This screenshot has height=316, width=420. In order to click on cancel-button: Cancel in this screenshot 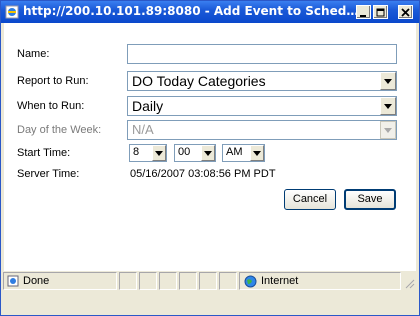, I will do `click(310, 199)`.